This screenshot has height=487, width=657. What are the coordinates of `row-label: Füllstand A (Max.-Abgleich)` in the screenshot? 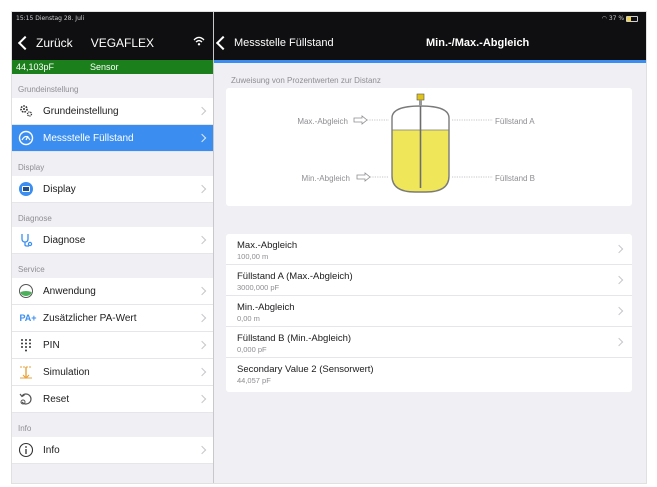 It's located at (295, 276).